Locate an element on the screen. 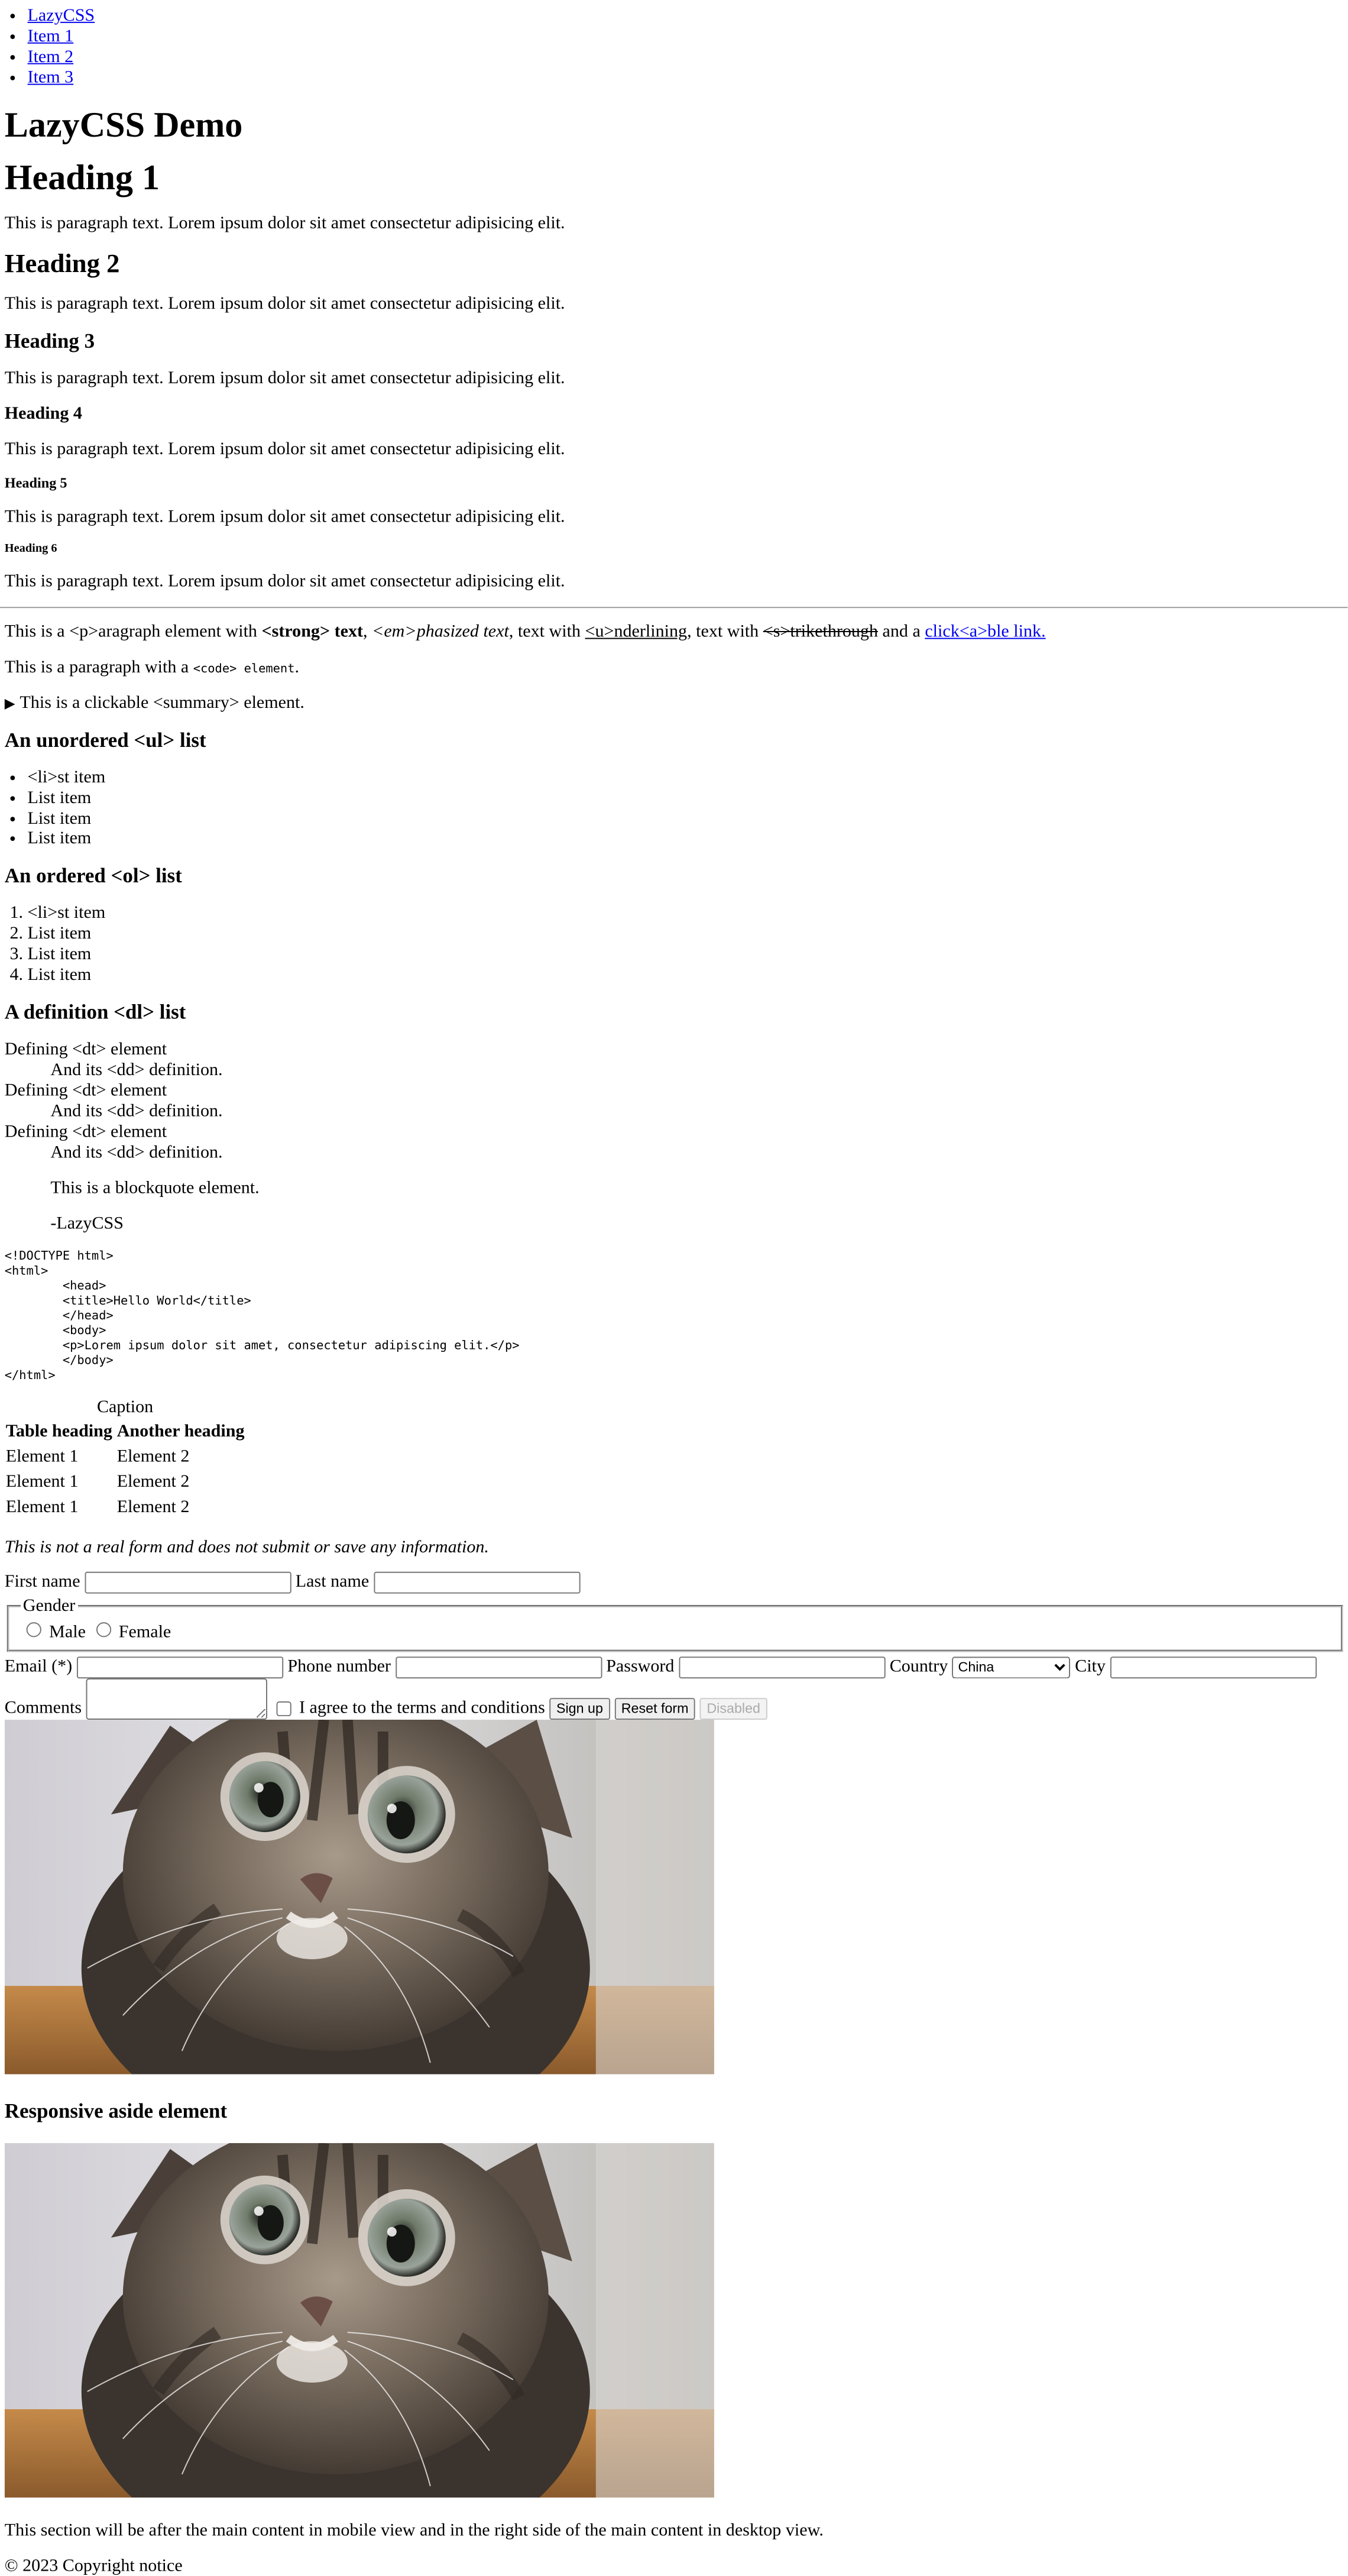 The height and width of the screenshot is (2576, 1348). divider is located at coordinates (674, 607).